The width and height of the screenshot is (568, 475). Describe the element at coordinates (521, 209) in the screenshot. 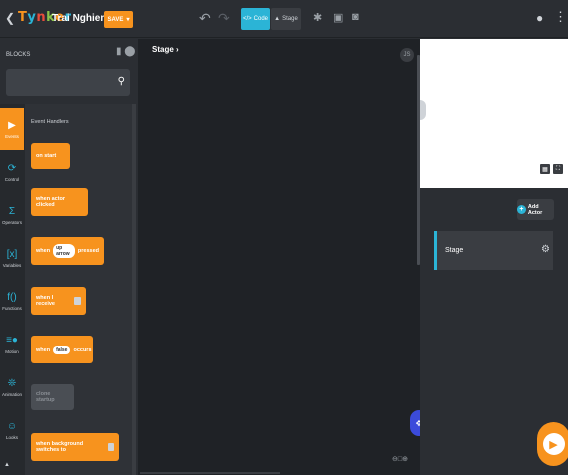

I see `plus-icon: +` at that location.